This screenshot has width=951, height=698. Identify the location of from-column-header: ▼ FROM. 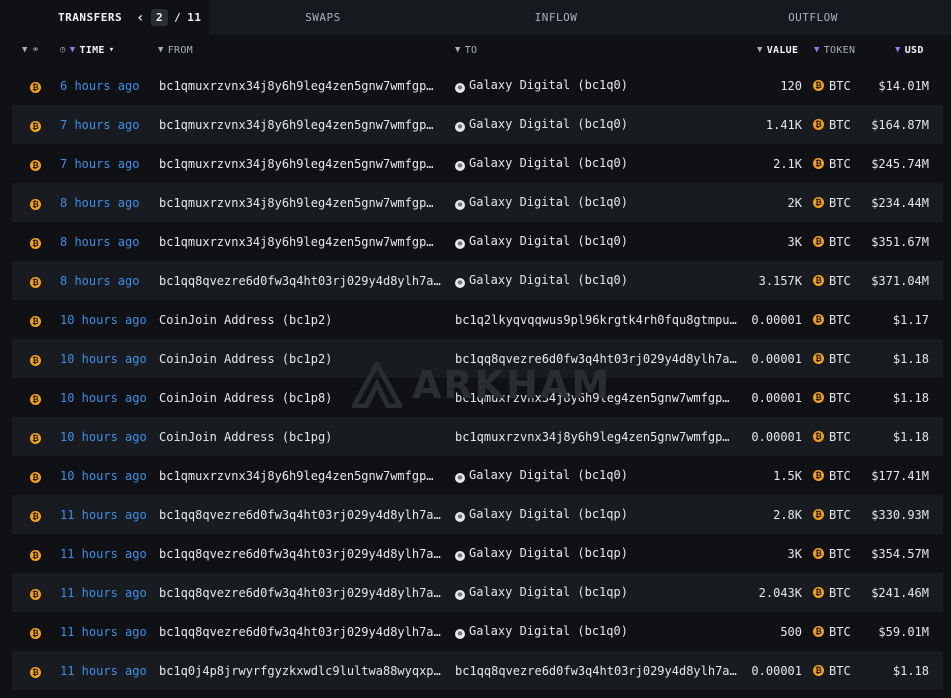
(175, 50).